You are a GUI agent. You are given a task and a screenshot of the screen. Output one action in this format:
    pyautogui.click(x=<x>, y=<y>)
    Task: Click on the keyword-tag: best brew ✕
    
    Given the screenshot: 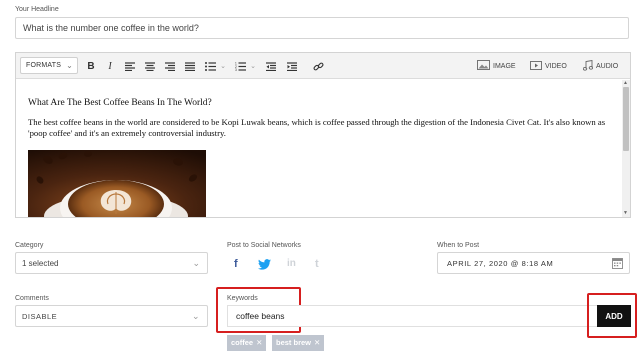 What is the action you would take?
    pyautogui.click(x=298, y=343)
    